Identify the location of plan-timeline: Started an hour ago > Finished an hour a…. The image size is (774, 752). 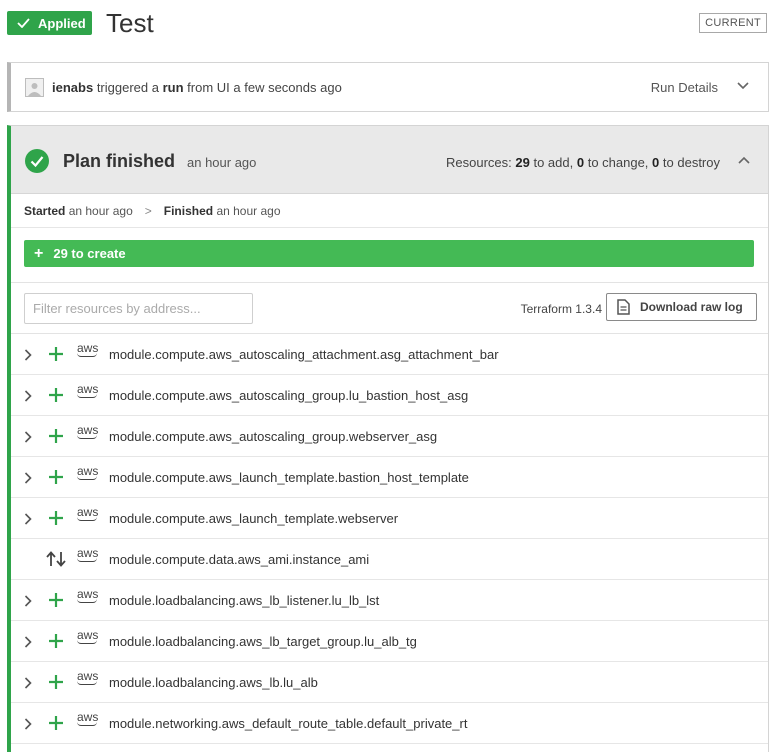
(389, 211).